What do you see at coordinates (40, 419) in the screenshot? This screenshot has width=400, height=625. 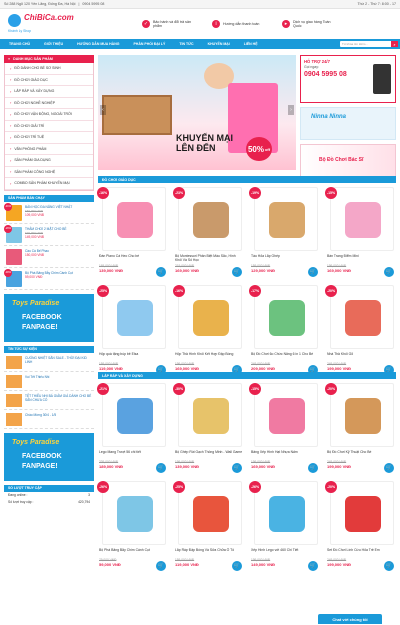 I see `news-title: Chào Mừng 30/4 - 1/5` at bounding box center [40, 419].